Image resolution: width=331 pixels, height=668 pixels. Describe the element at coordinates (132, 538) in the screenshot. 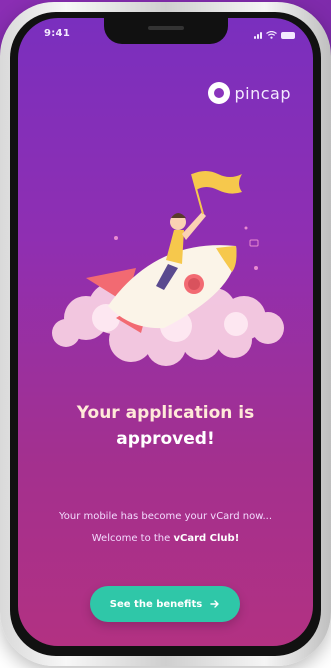

I see `message-line-2-prefix: Welcome to the` at that location.